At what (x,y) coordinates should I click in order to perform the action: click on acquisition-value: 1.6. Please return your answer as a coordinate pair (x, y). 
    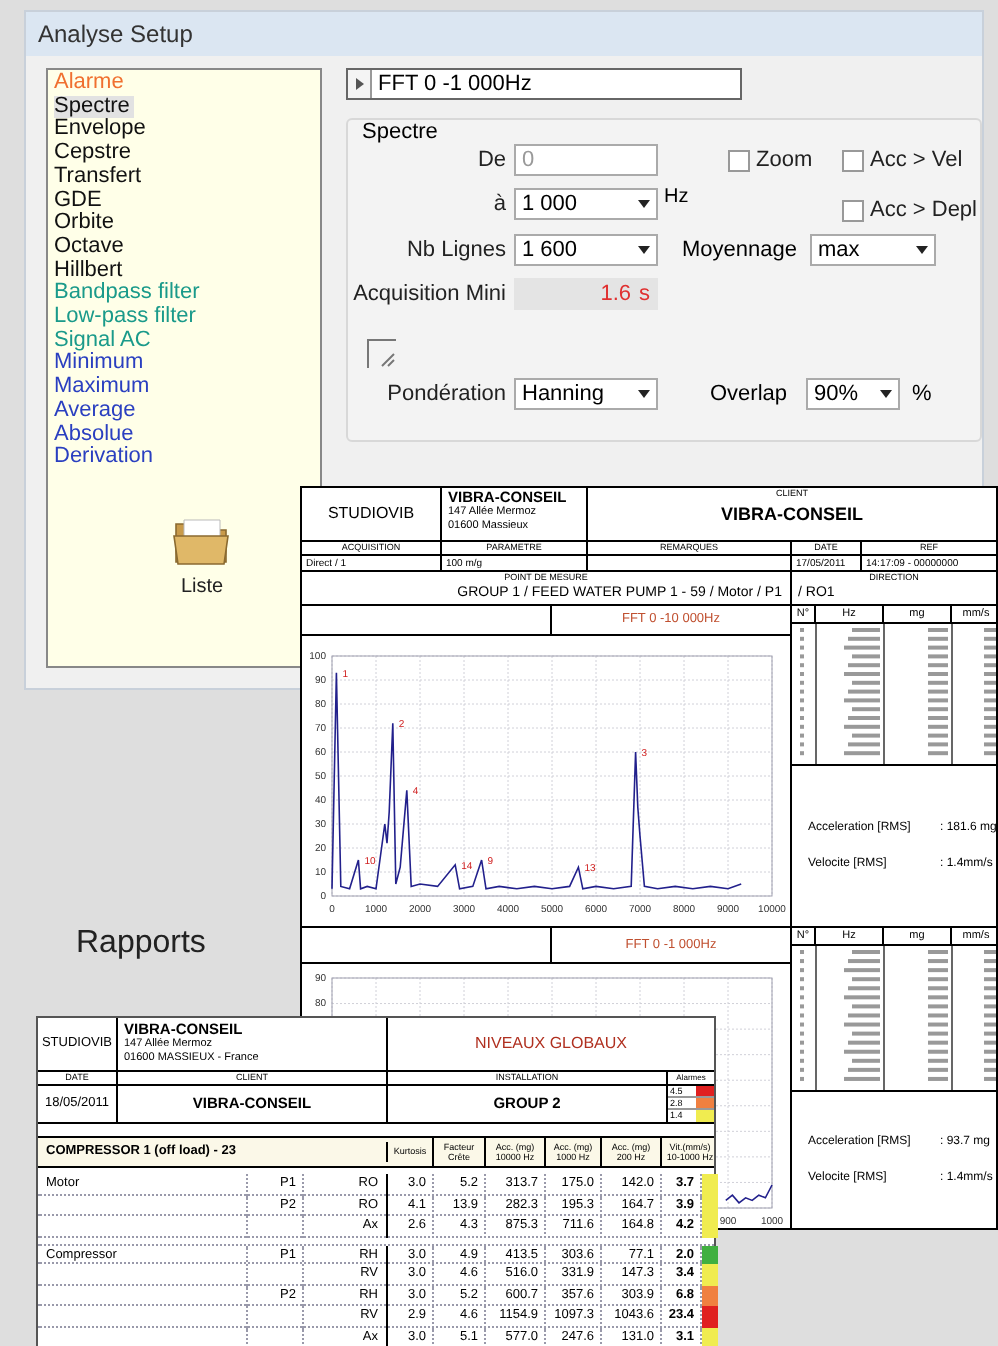
    Looking at the image, I should click on (615, 294).